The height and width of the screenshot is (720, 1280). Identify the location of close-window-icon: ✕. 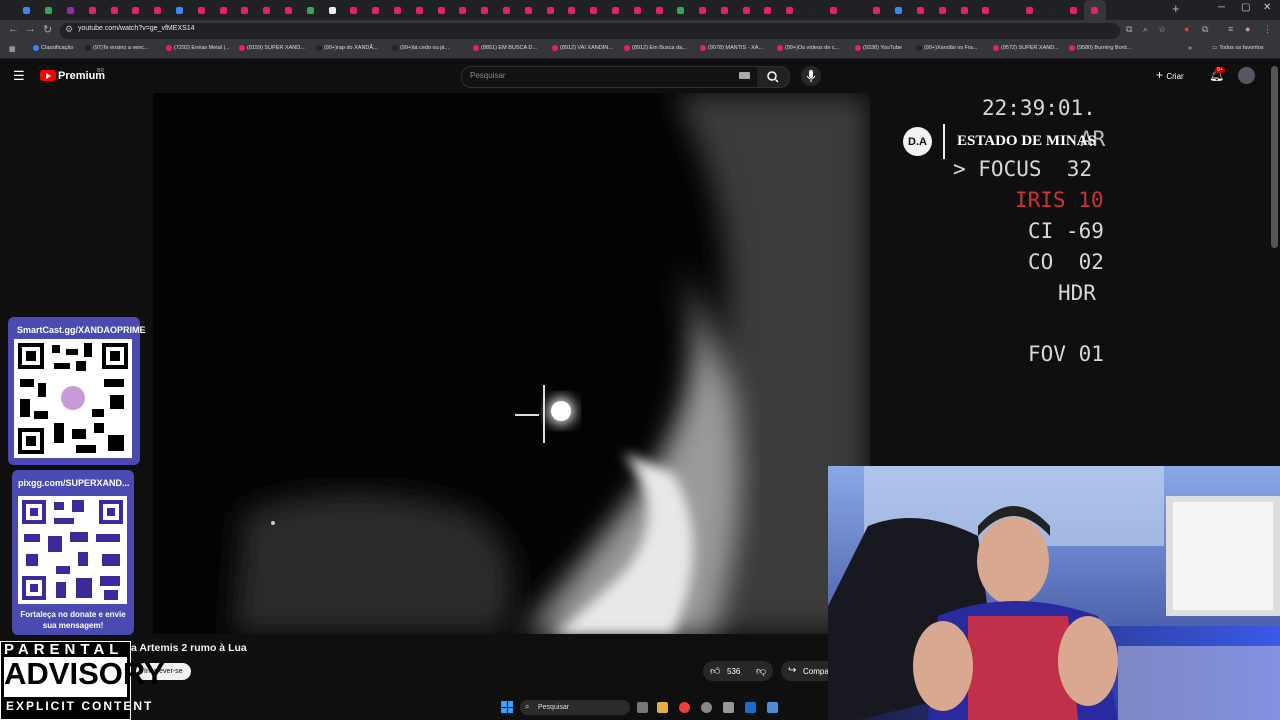
(1267, 7).